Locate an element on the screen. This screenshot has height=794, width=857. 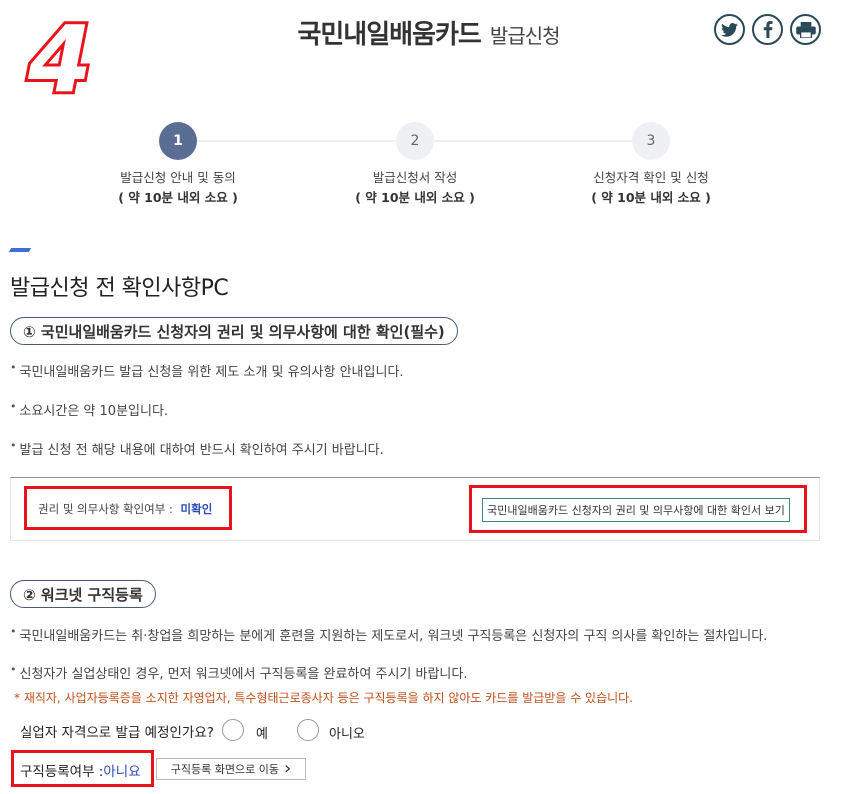
goto-registration-label: 구직등록 화면으로 이동 is located at coordinates (224, 769).